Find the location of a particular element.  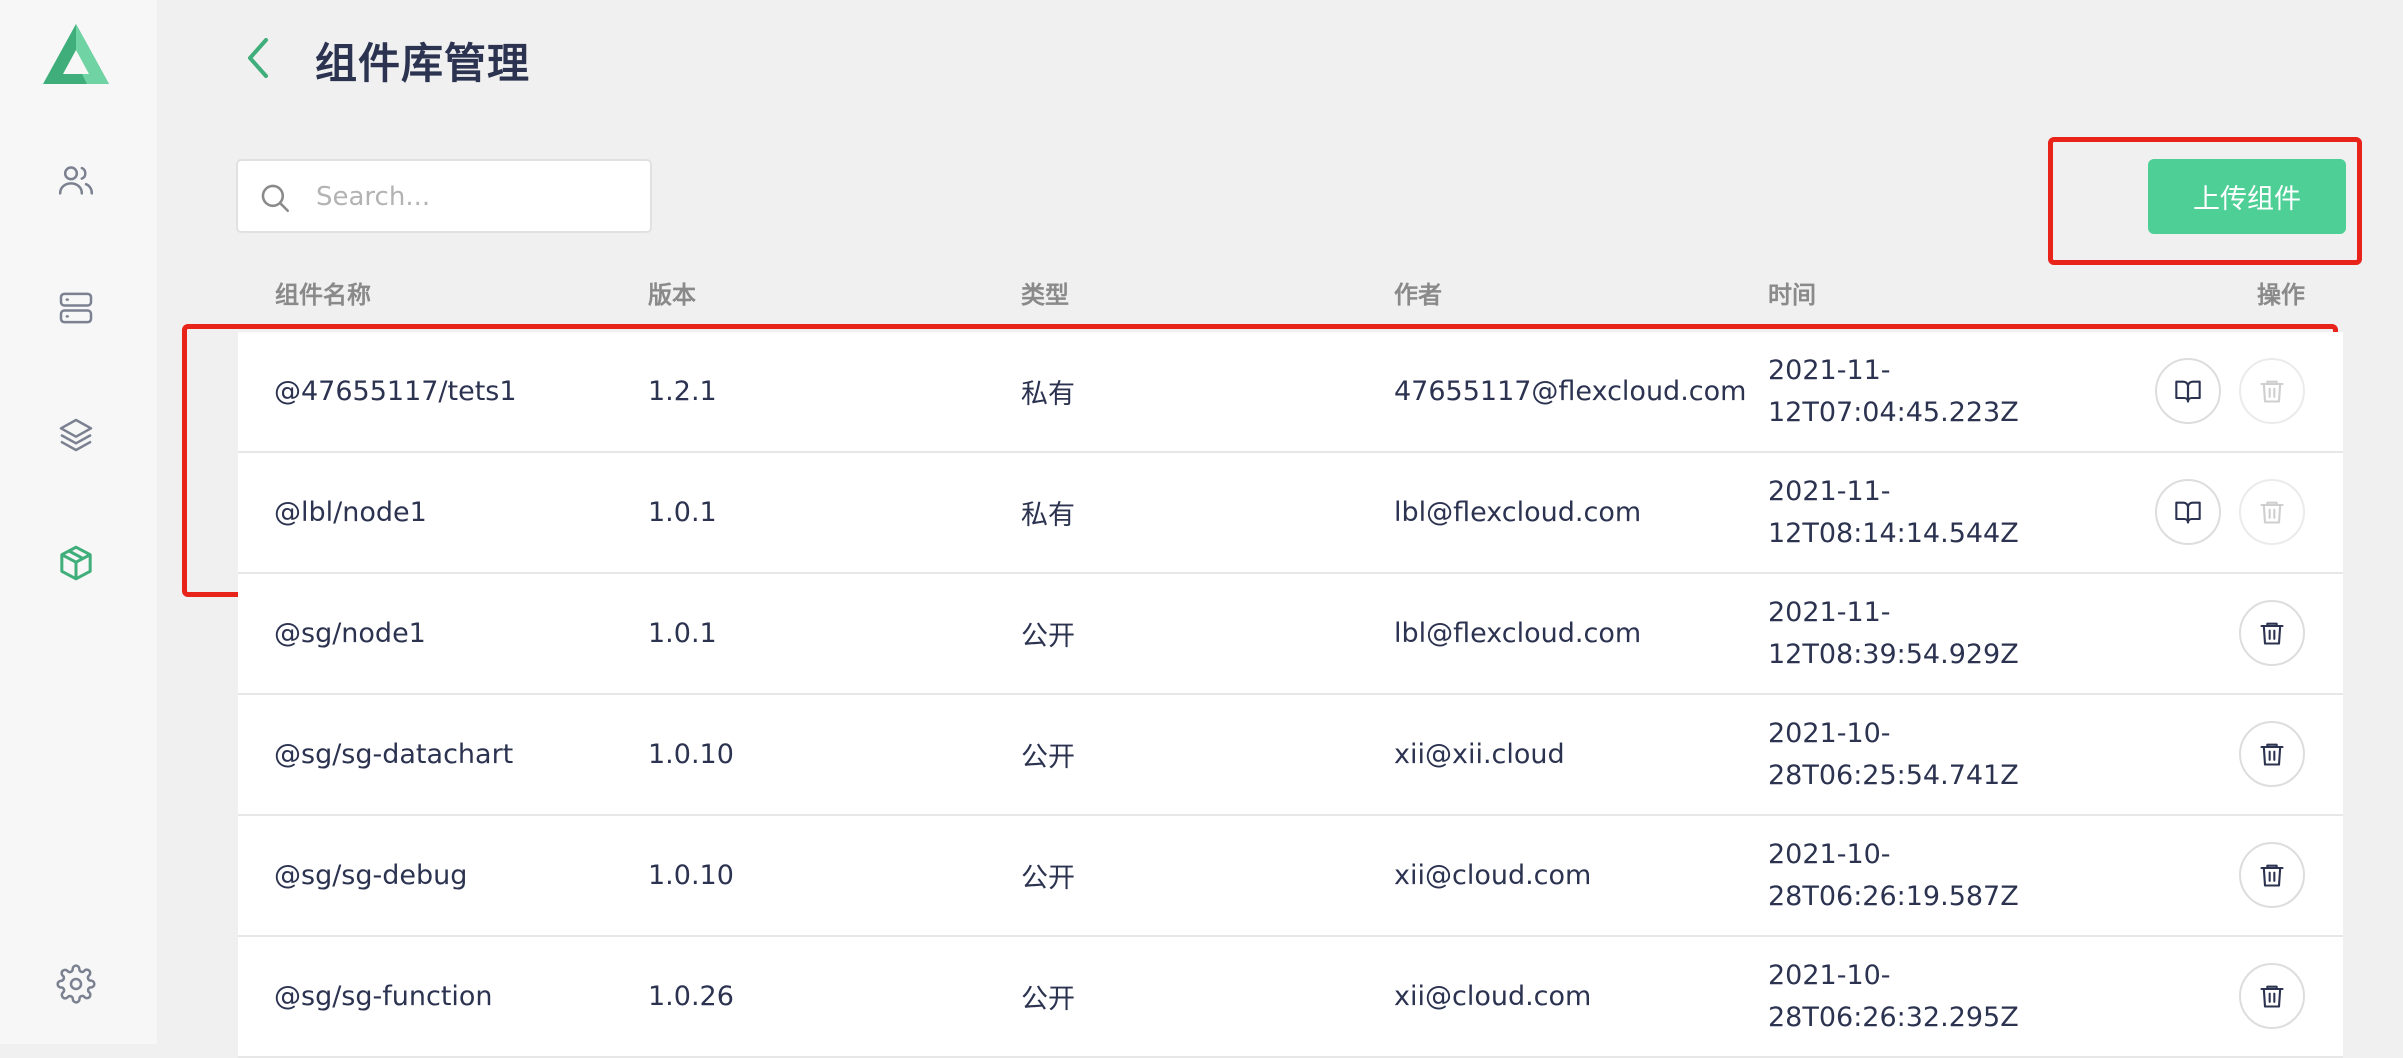

sidebar-item-components is located at coordinates (76, 563).